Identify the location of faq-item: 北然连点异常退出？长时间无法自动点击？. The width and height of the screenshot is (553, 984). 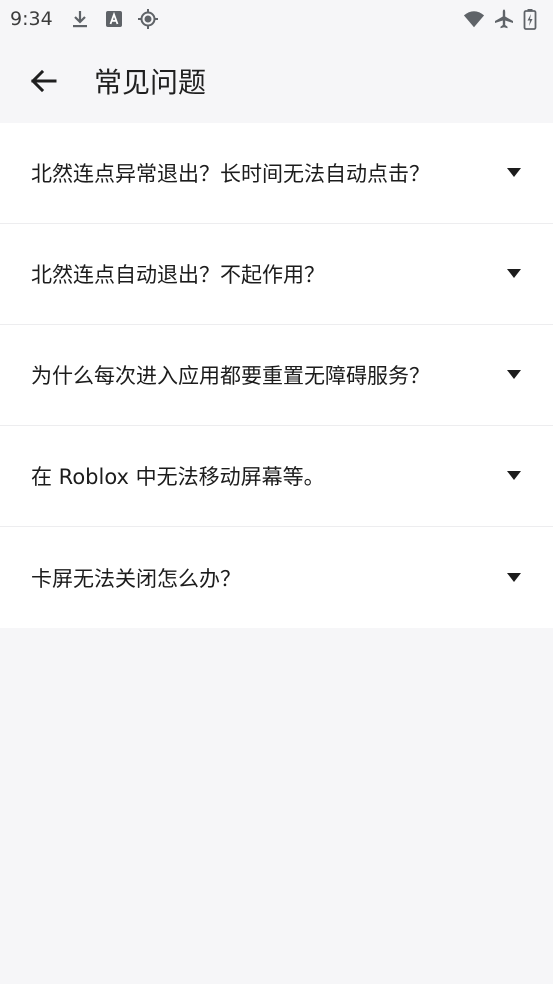
(276, 173).